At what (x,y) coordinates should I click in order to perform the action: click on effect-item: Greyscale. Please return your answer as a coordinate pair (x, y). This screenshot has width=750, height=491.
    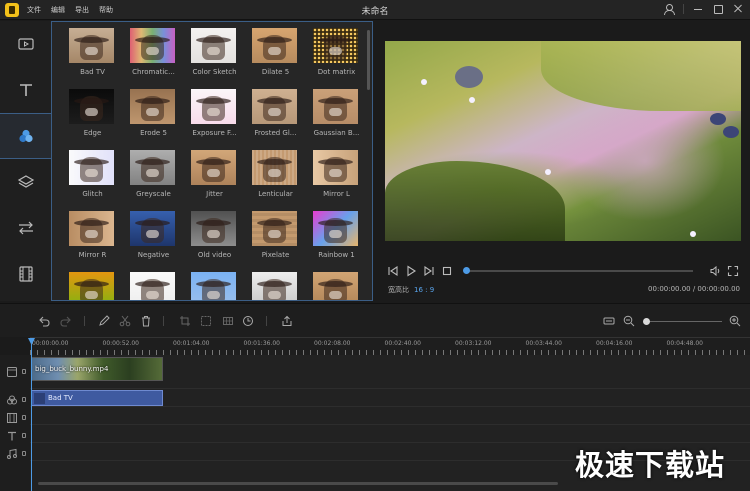
    Looking at the image, I should click on (153, 180).